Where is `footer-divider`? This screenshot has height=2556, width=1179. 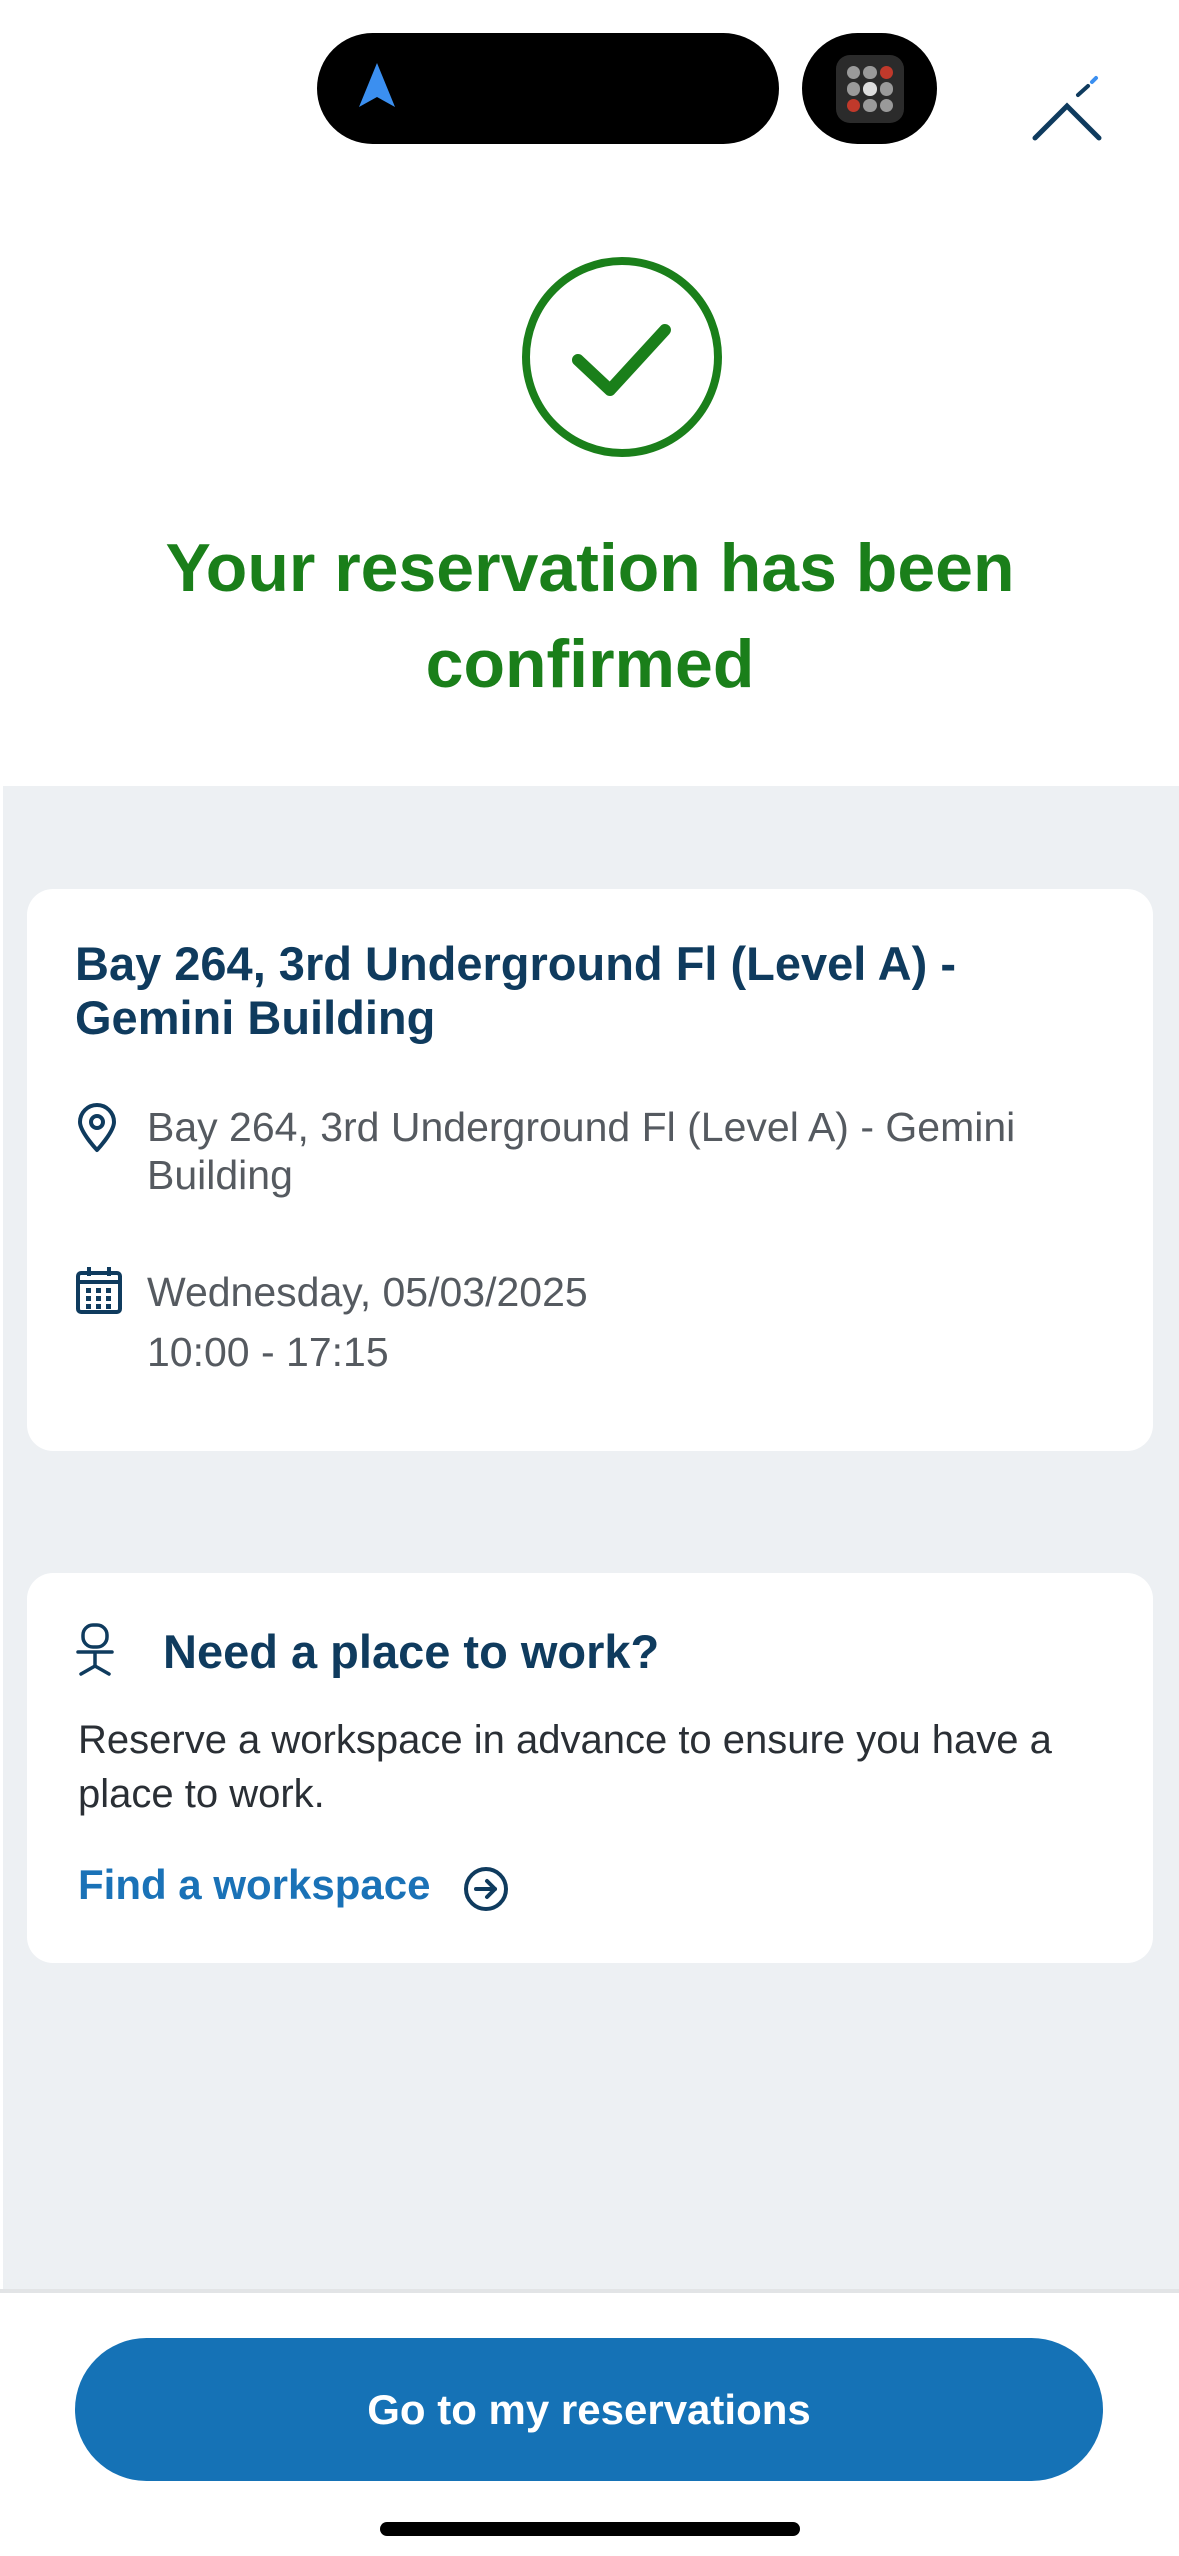 footer-divider is located at coordinates (589, 2291).